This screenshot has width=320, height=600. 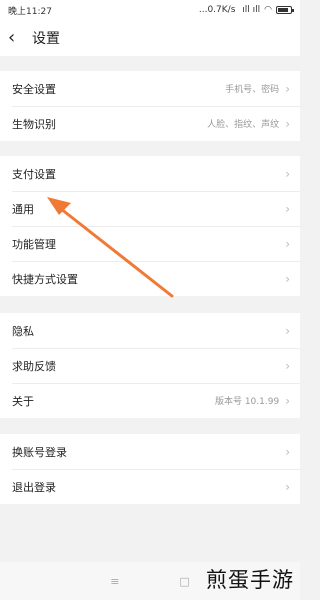 I want to click on row-shortcut-settings: 快捷方式设置 ›, so click(x=150, y=278).